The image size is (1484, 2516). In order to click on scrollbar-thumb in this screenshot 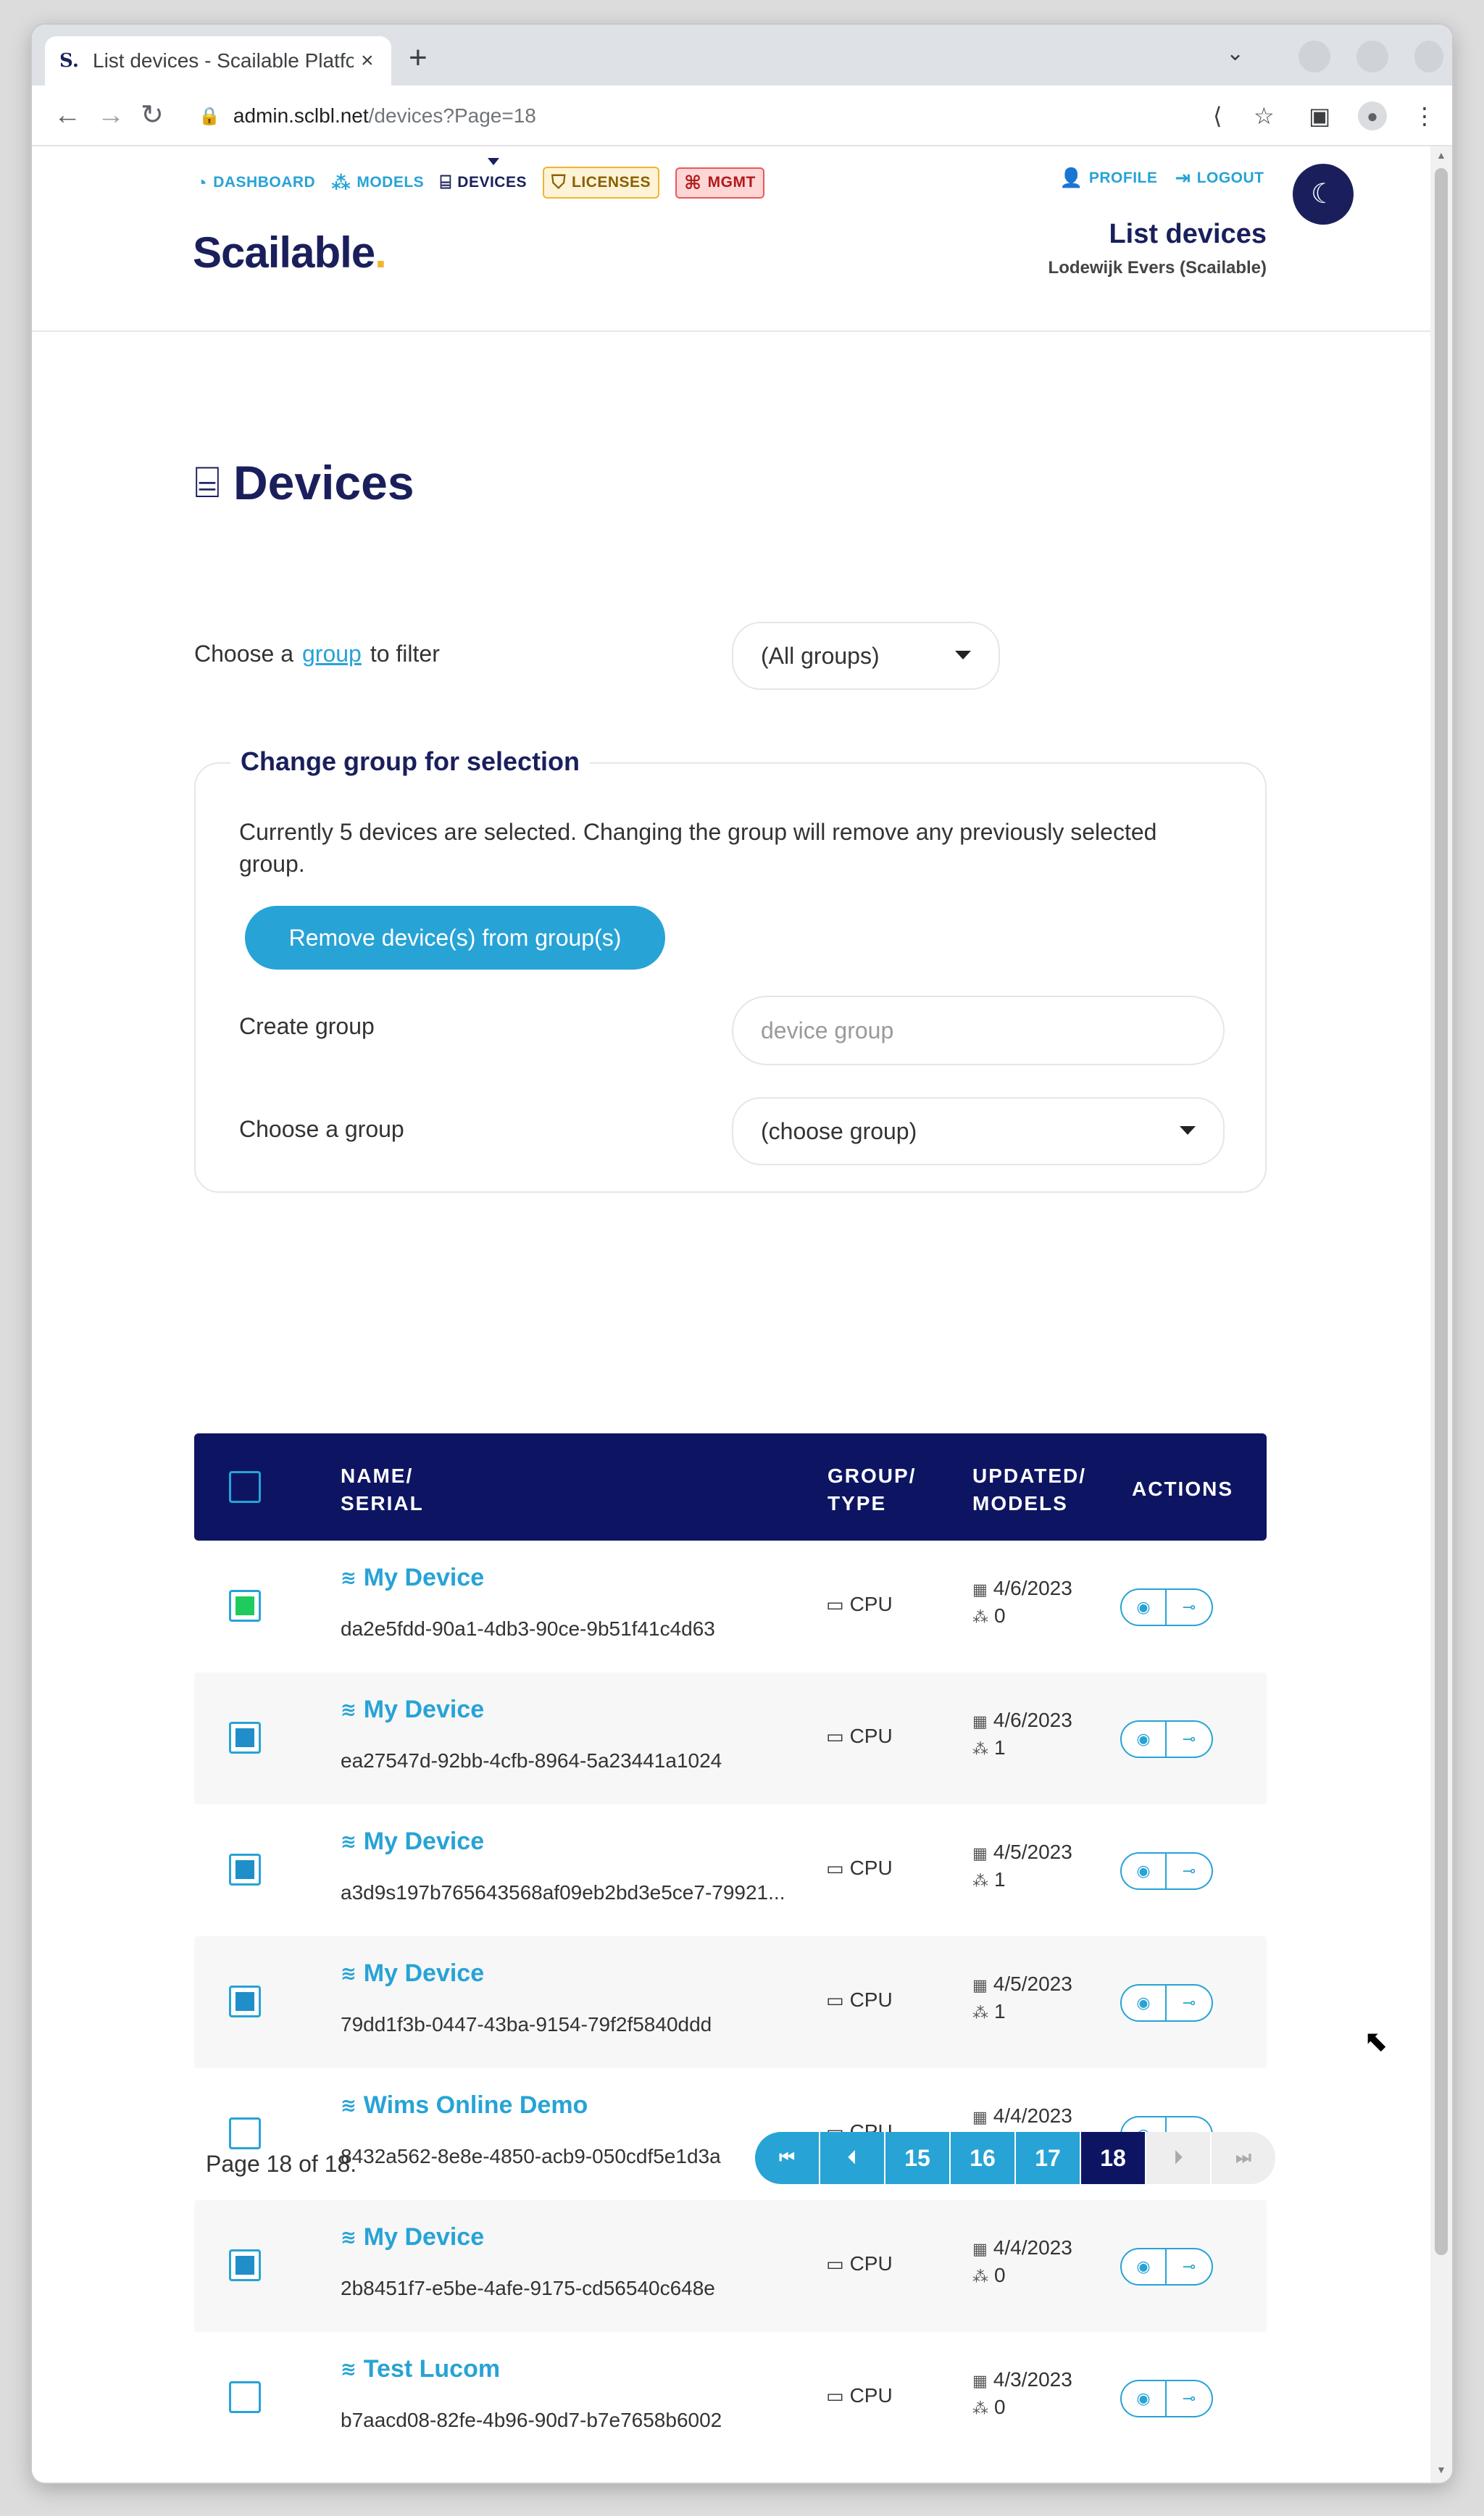, I will do `click(1442, 1211)`.